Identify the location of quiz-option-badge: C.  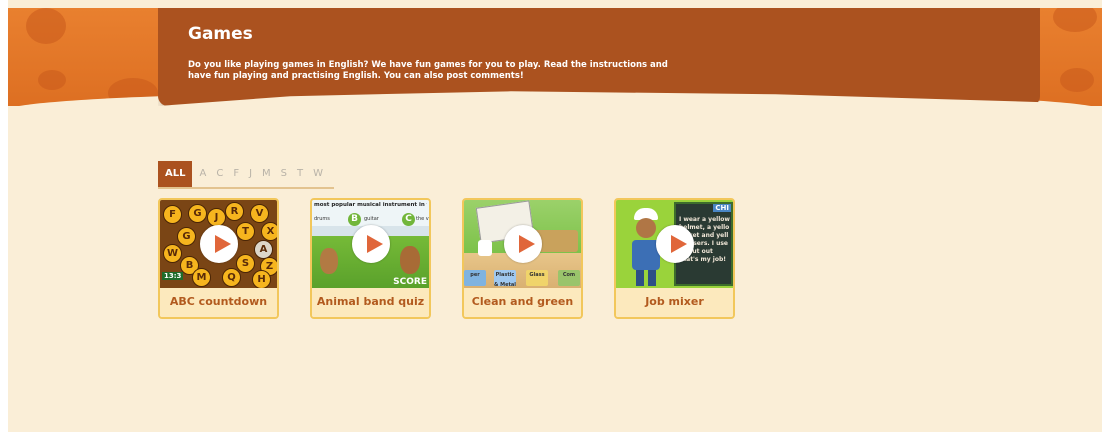
(408, 219).